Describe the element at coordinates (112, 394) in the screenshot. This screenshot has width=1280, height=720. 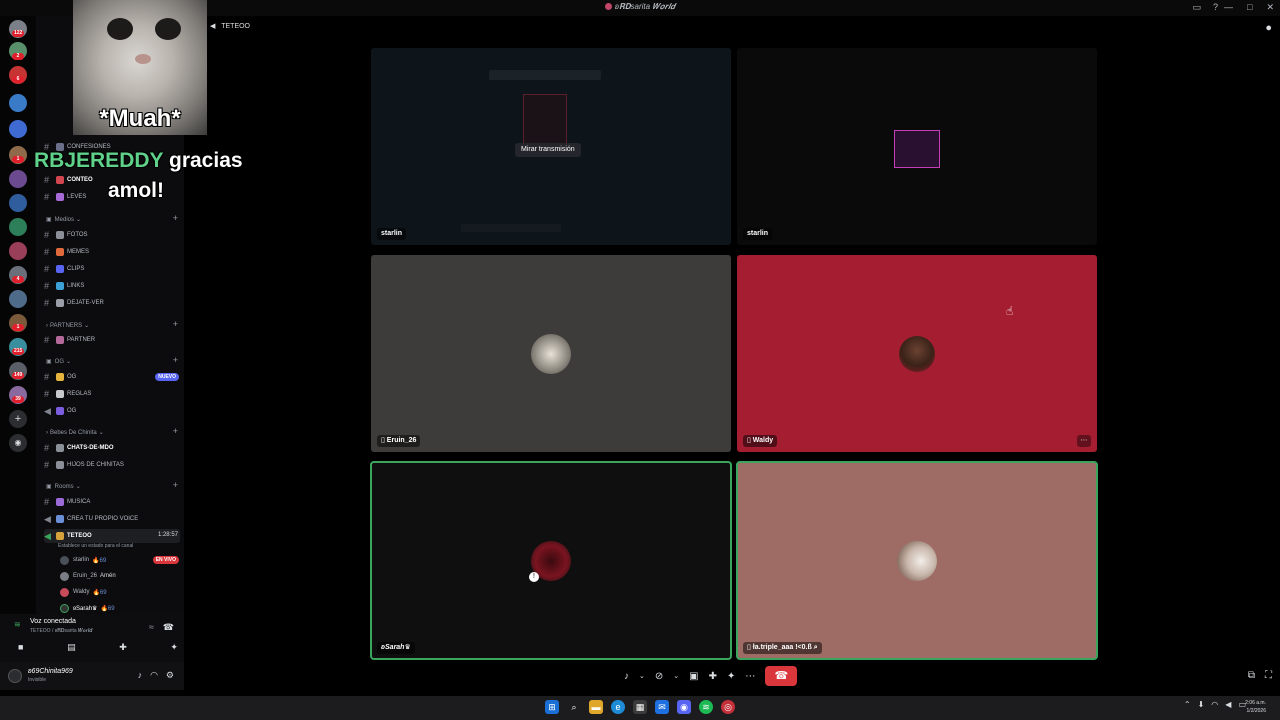
I see `channel-item: # REGLAS` at that location.